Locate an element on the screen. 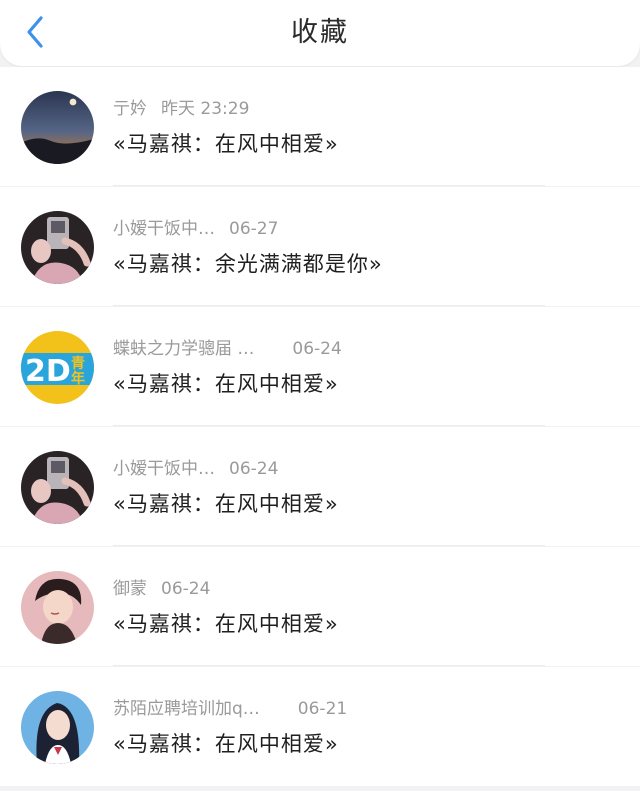  anime-boy-avatar is located at coordinates (57, 607).